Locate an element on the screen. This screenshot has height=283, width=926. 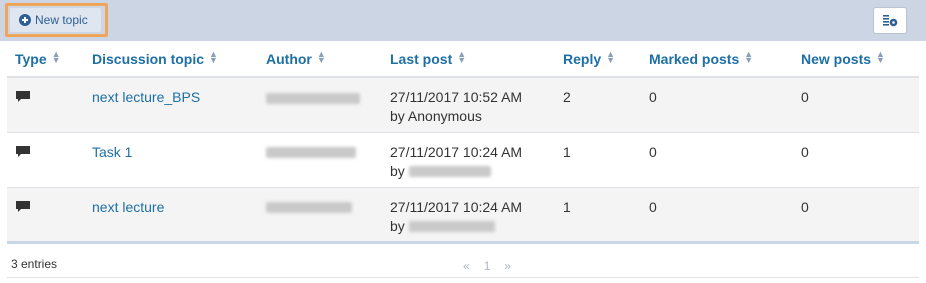
table-footer: 3 entries « 1 » is located at coordinates (463, 264).